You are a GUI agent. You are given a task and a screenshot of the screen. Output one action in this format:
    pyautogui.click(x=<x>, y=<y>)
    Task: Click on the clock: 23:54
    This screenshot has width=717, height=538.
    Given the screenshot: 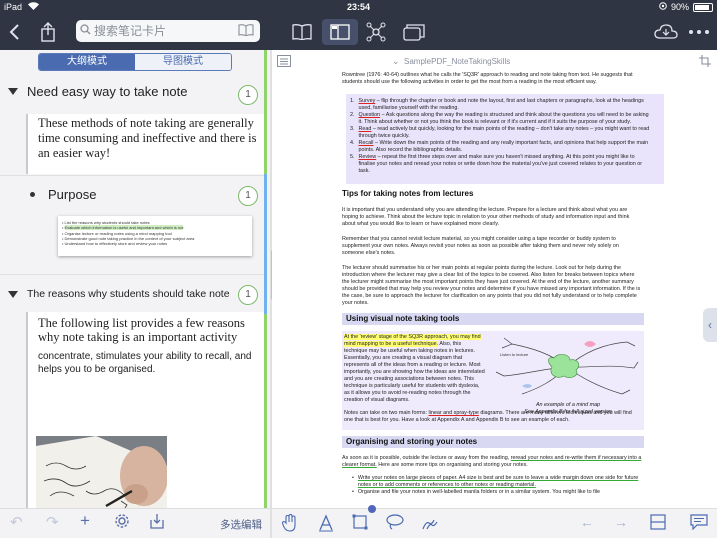 What is the action you would take?
    pyautogui.click(x=358, y=7)
    